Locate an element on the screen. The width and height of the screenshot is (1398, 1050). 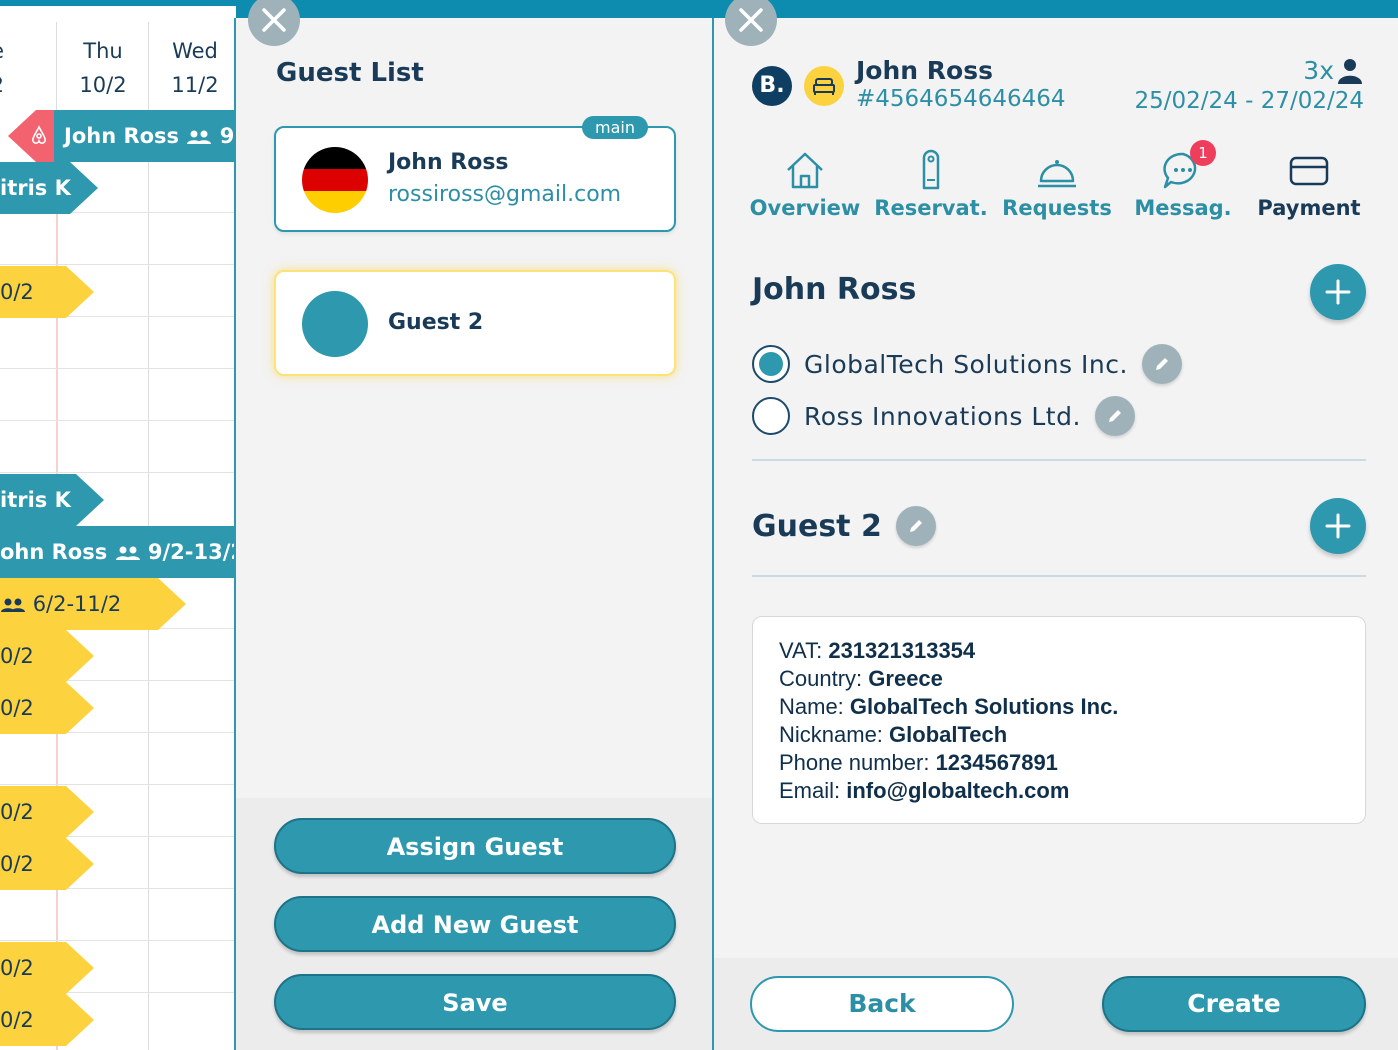
guest2-section-title: Guest 2 is located at coordinates (844, 526).